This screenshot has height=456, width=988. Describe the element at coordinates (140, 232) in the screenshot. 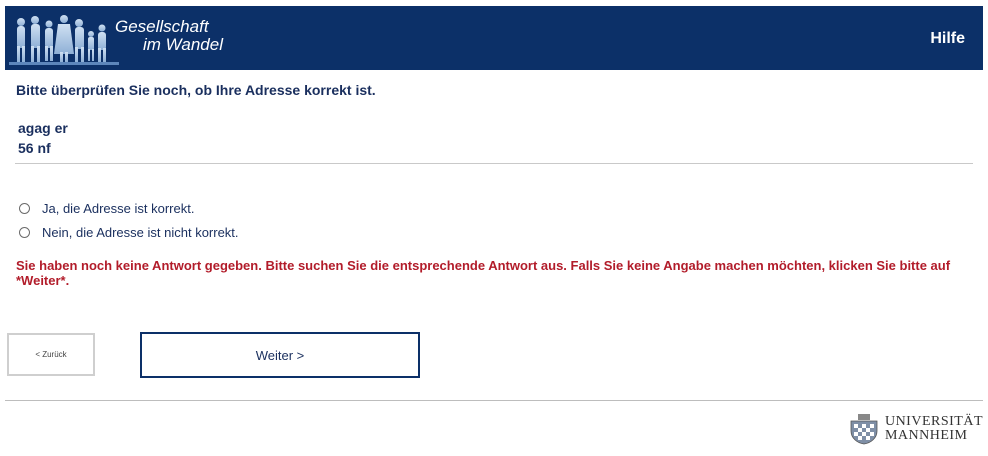

I see `option-label: Nein, die Adresse ist nicht korrekt.` at that location.